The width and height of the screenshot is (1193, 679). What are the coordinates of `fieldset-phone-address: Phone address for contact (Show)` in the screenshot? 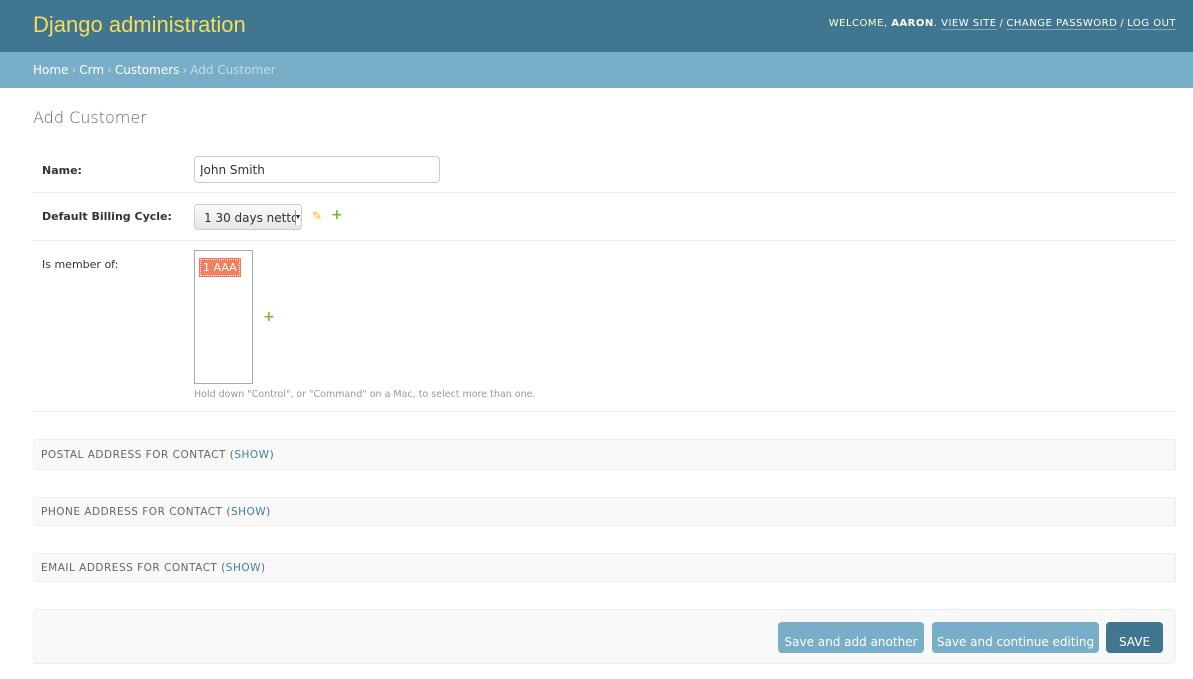 It's located at (604, 511).